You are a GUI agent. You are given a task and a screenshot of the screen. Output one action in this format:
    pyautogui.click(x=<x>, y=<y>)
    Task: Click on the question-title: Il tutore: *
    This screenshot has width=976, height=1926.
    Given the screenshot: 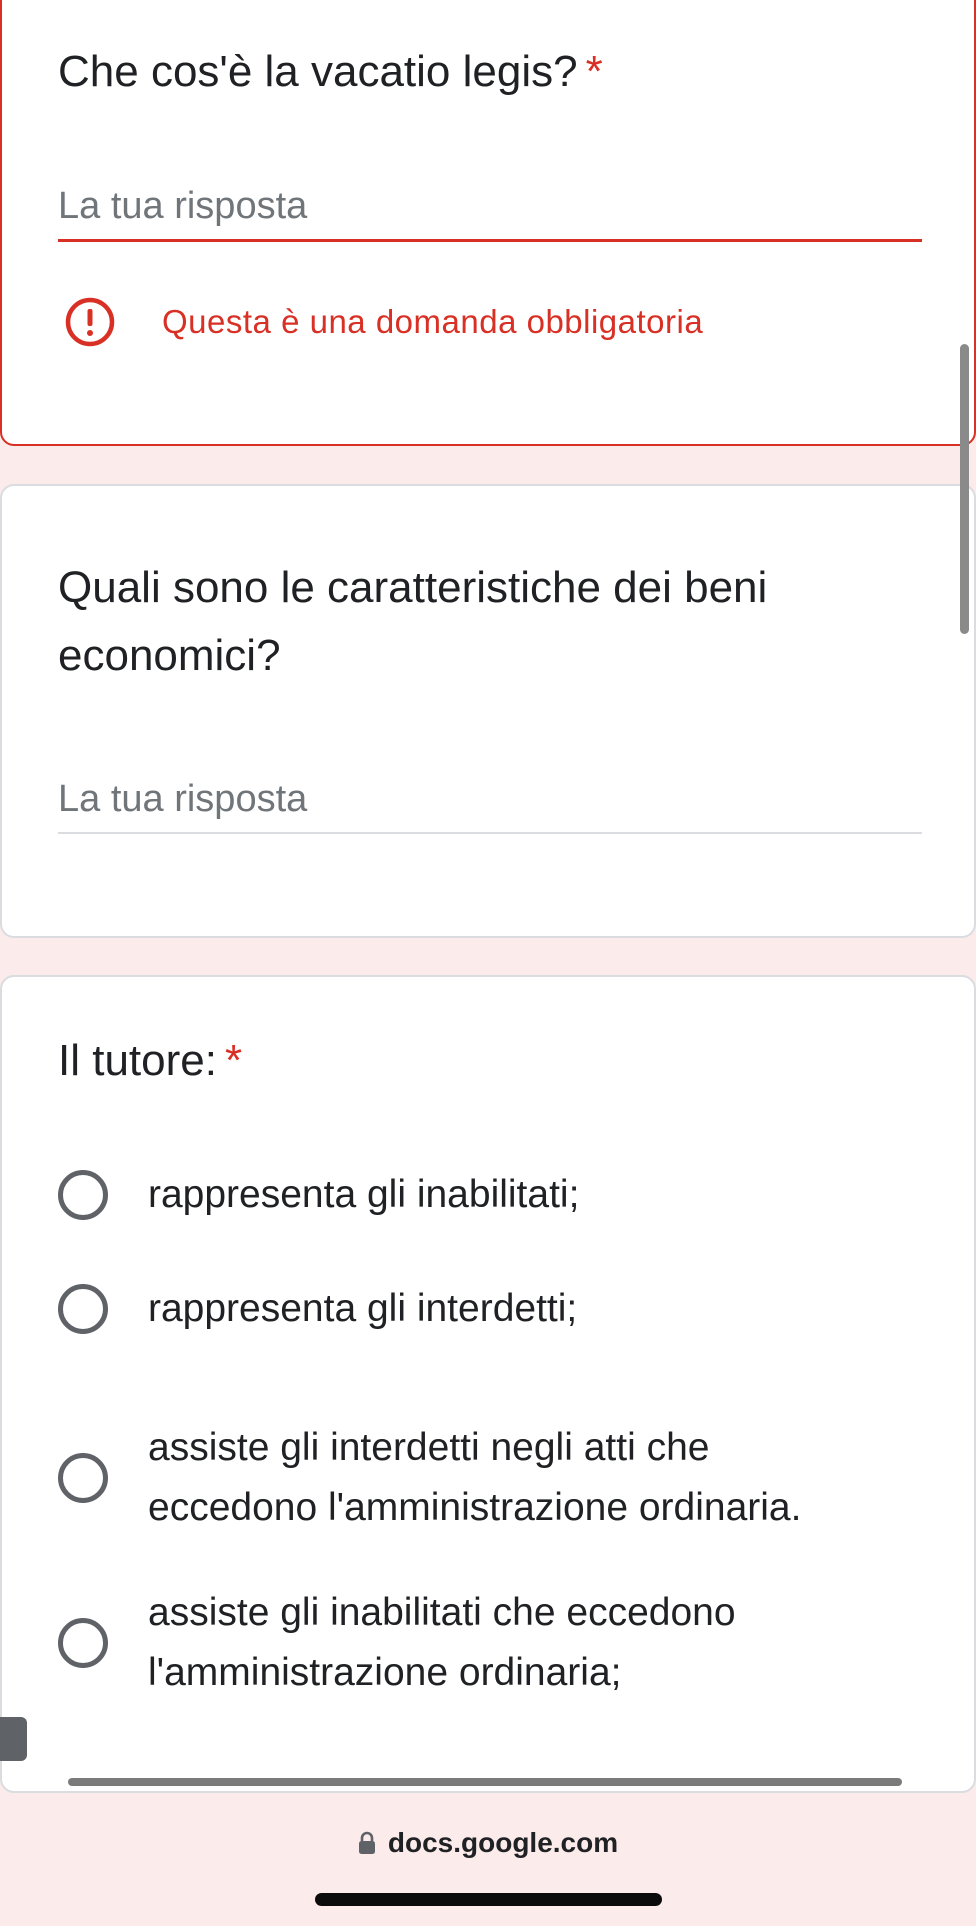 What is the action you would take?
    pyautogui.click(x=150, y=1060)
    